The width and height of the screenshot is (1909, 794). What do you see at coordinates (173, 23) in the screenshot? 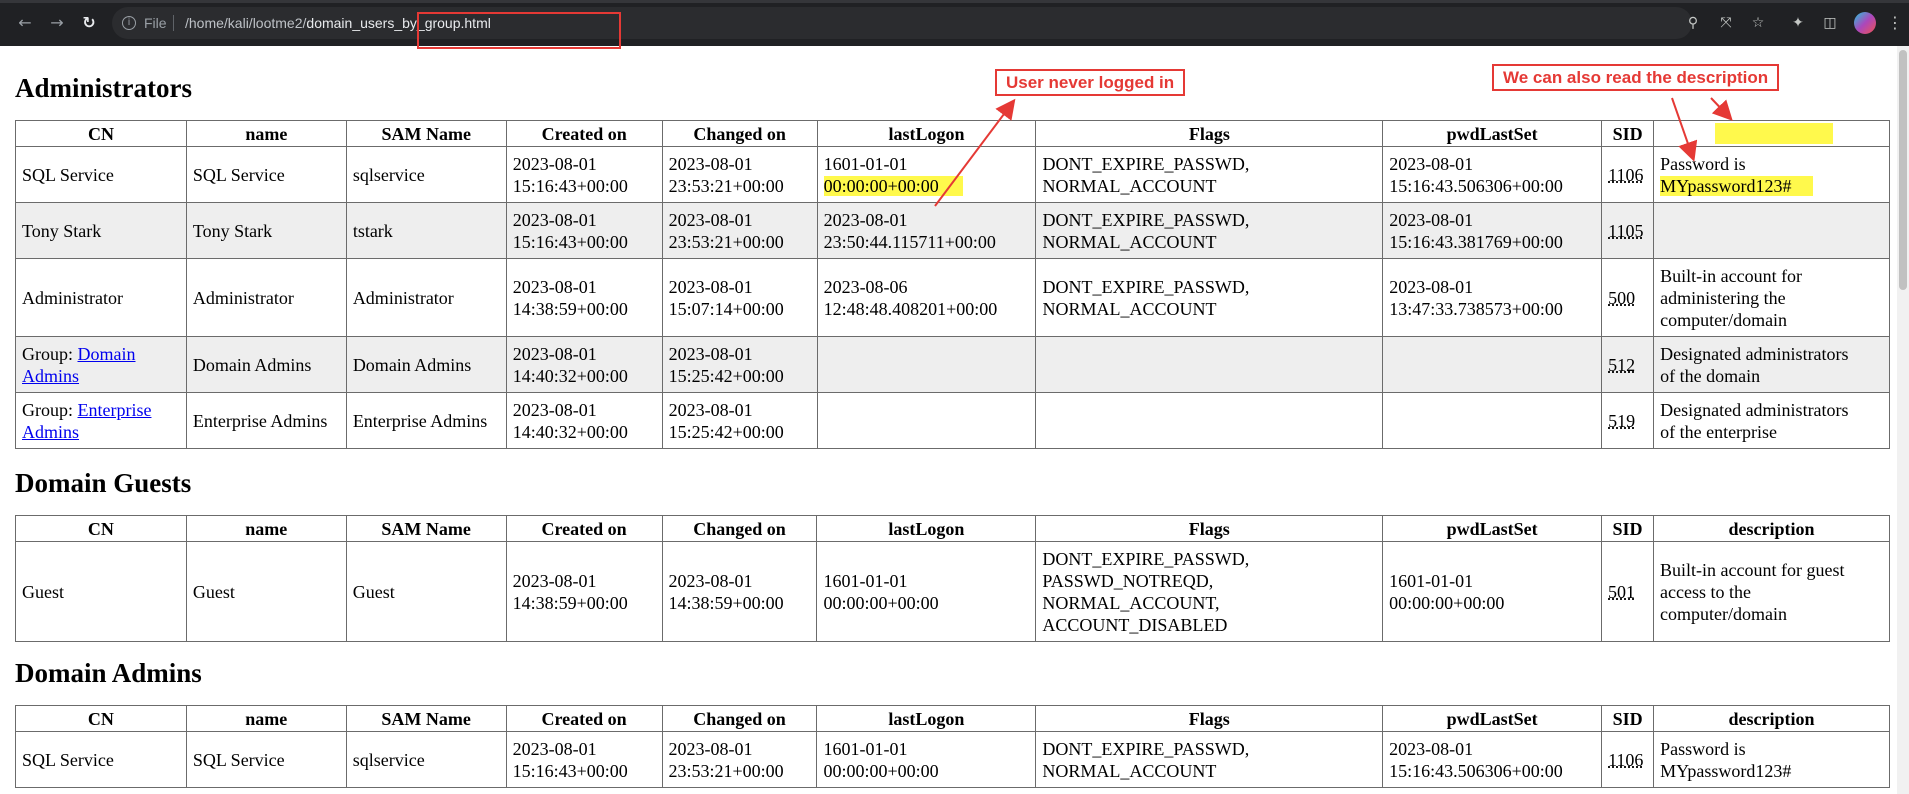
I see `address-separator` at bounding box center [173, 23].